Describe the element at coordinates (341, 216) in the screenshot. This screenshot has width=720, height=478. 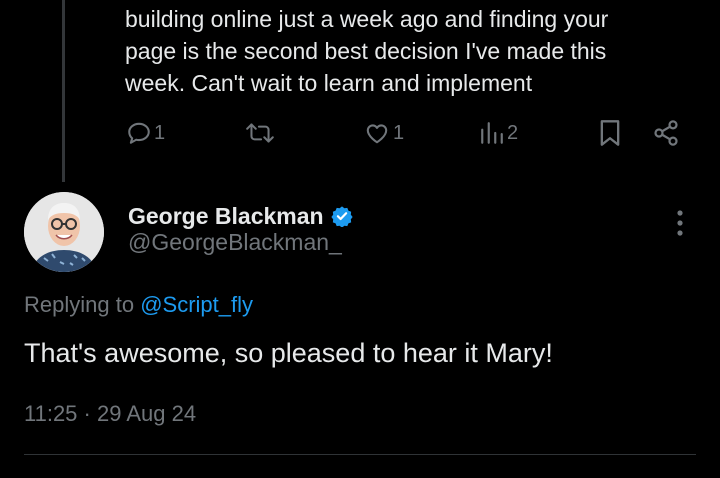
I see `verified-badge-icon` at that location.